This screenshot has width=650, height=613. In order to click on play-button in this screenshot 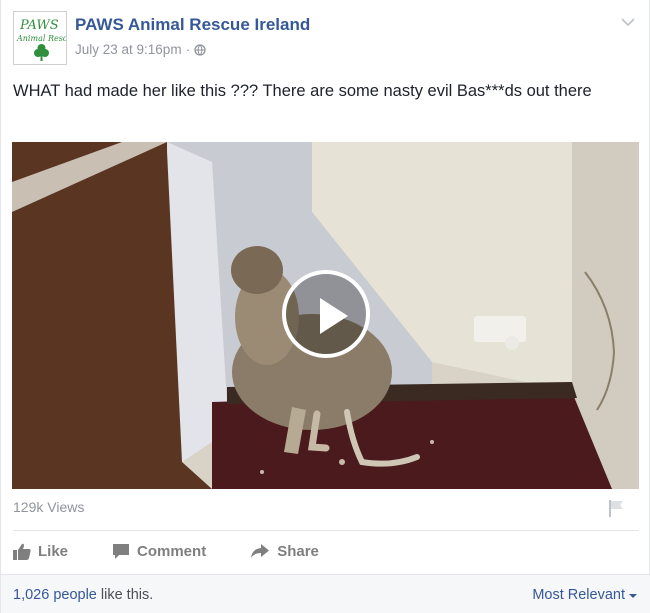, I will do `click(326, 314)`.